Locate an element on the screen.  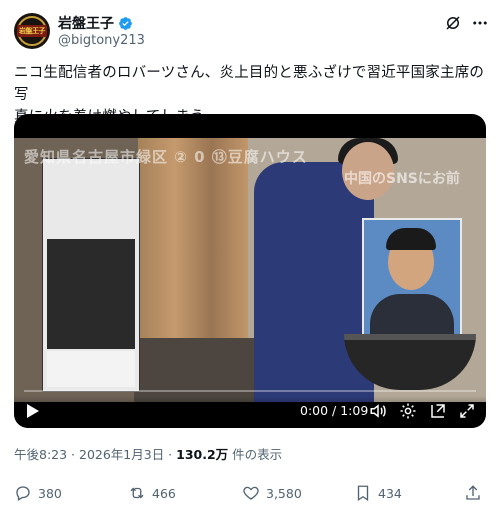
settings-gear-icon is located at coordinates (408, 411).